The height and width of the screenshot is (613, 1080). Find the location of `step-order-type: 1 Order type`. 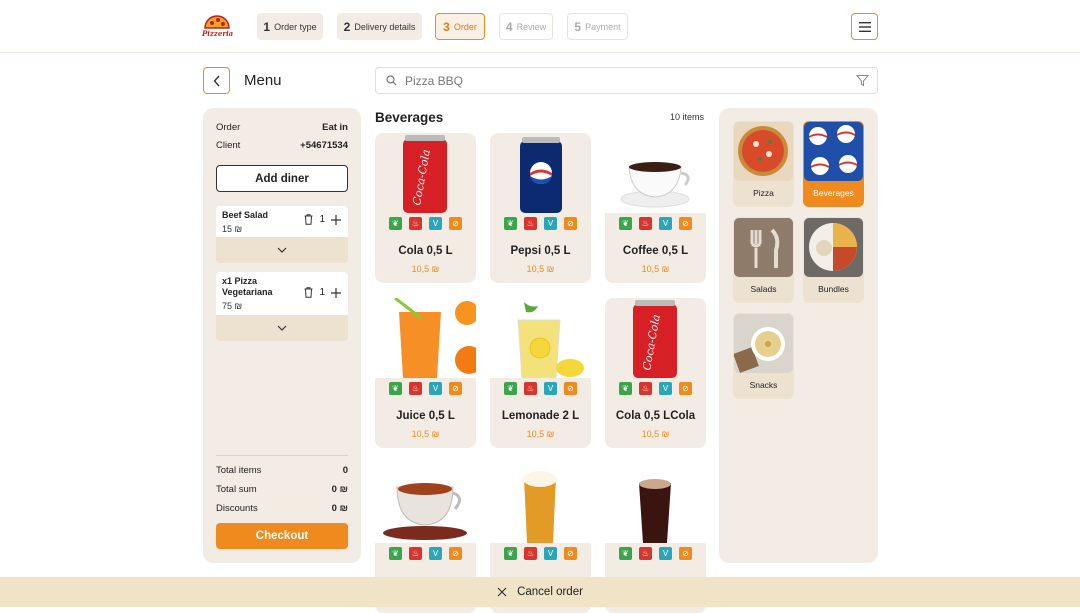

step-order-type: 1 Order type is located at coordinates (290, 26).